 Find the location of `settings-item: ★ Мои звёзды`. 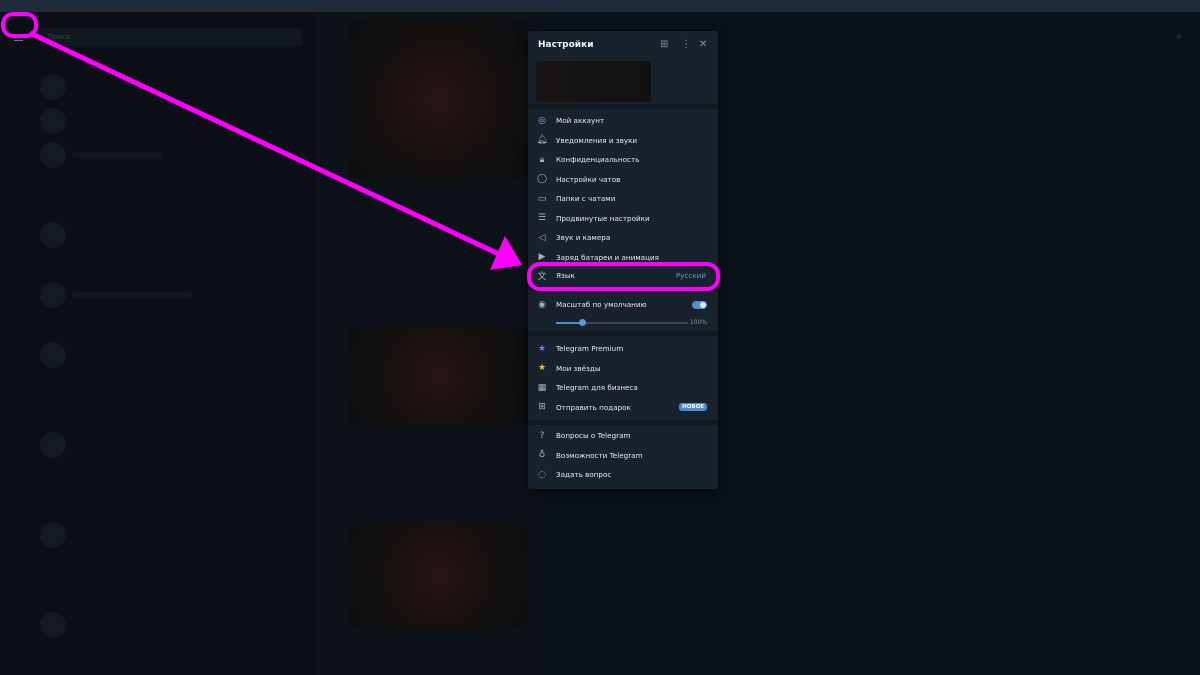

settings-item: ★ Мои звёзды is located at coordinates (623, 368).